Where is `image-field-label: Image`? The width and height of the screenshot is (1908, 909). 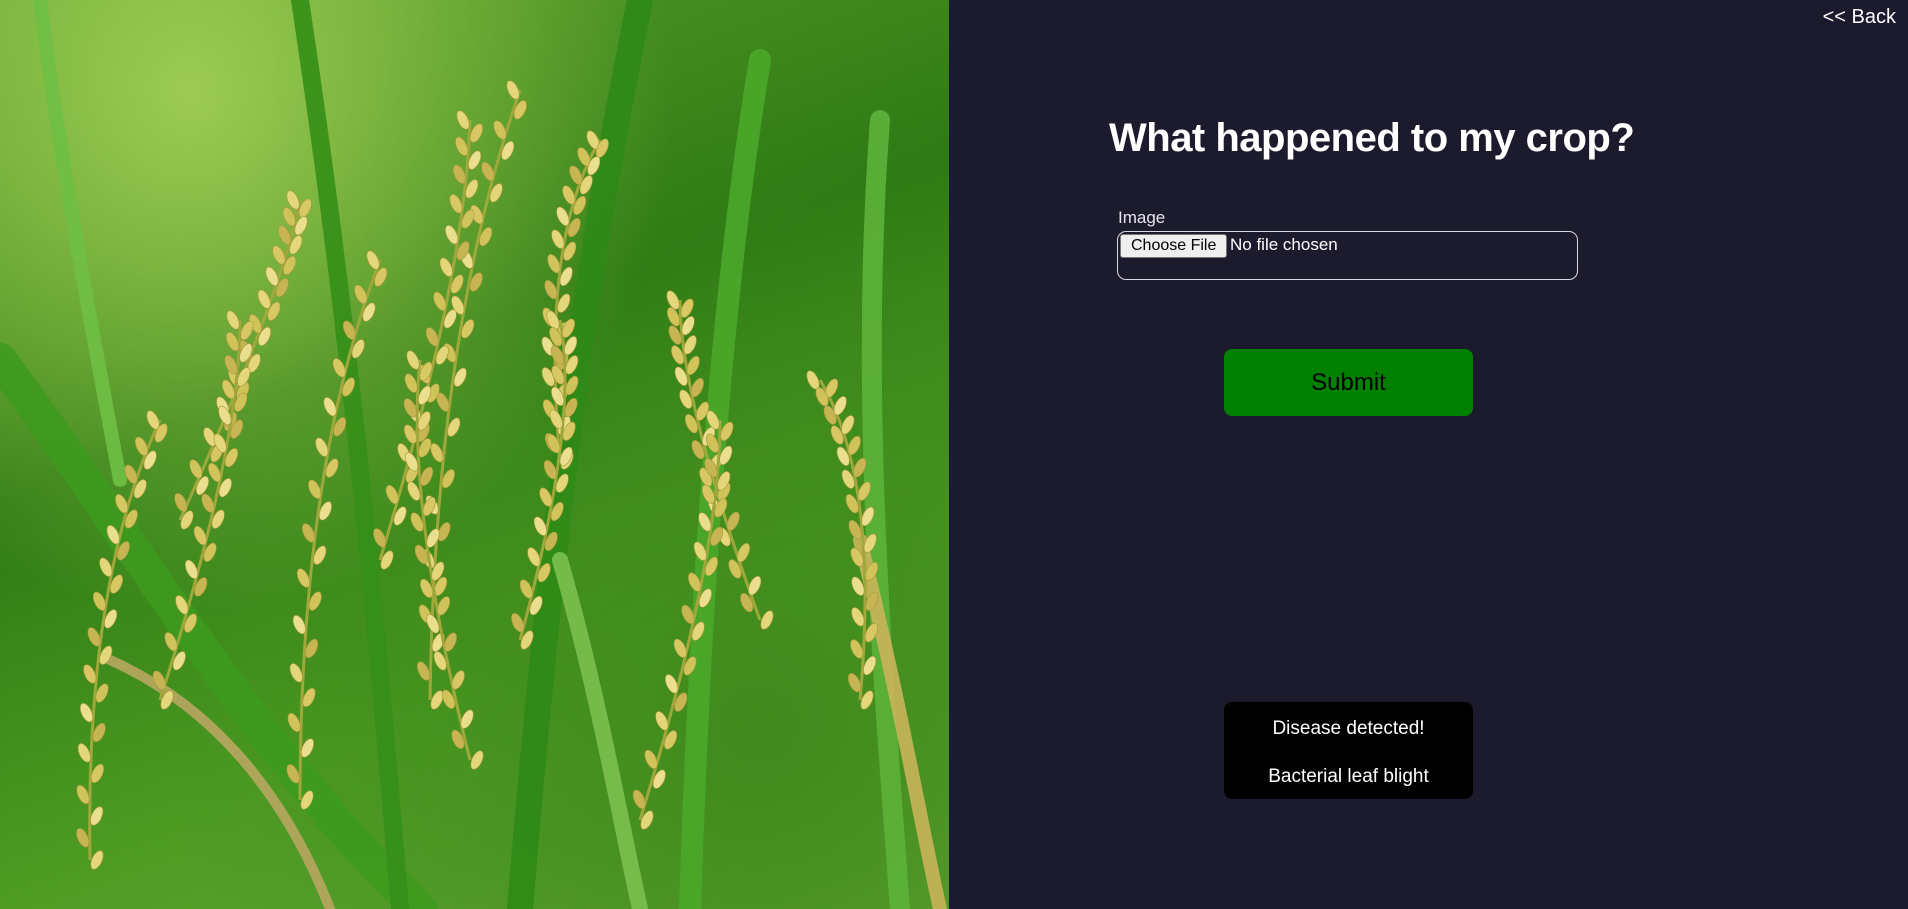 image-field-label: Image is located at coordinates (1142, 217).